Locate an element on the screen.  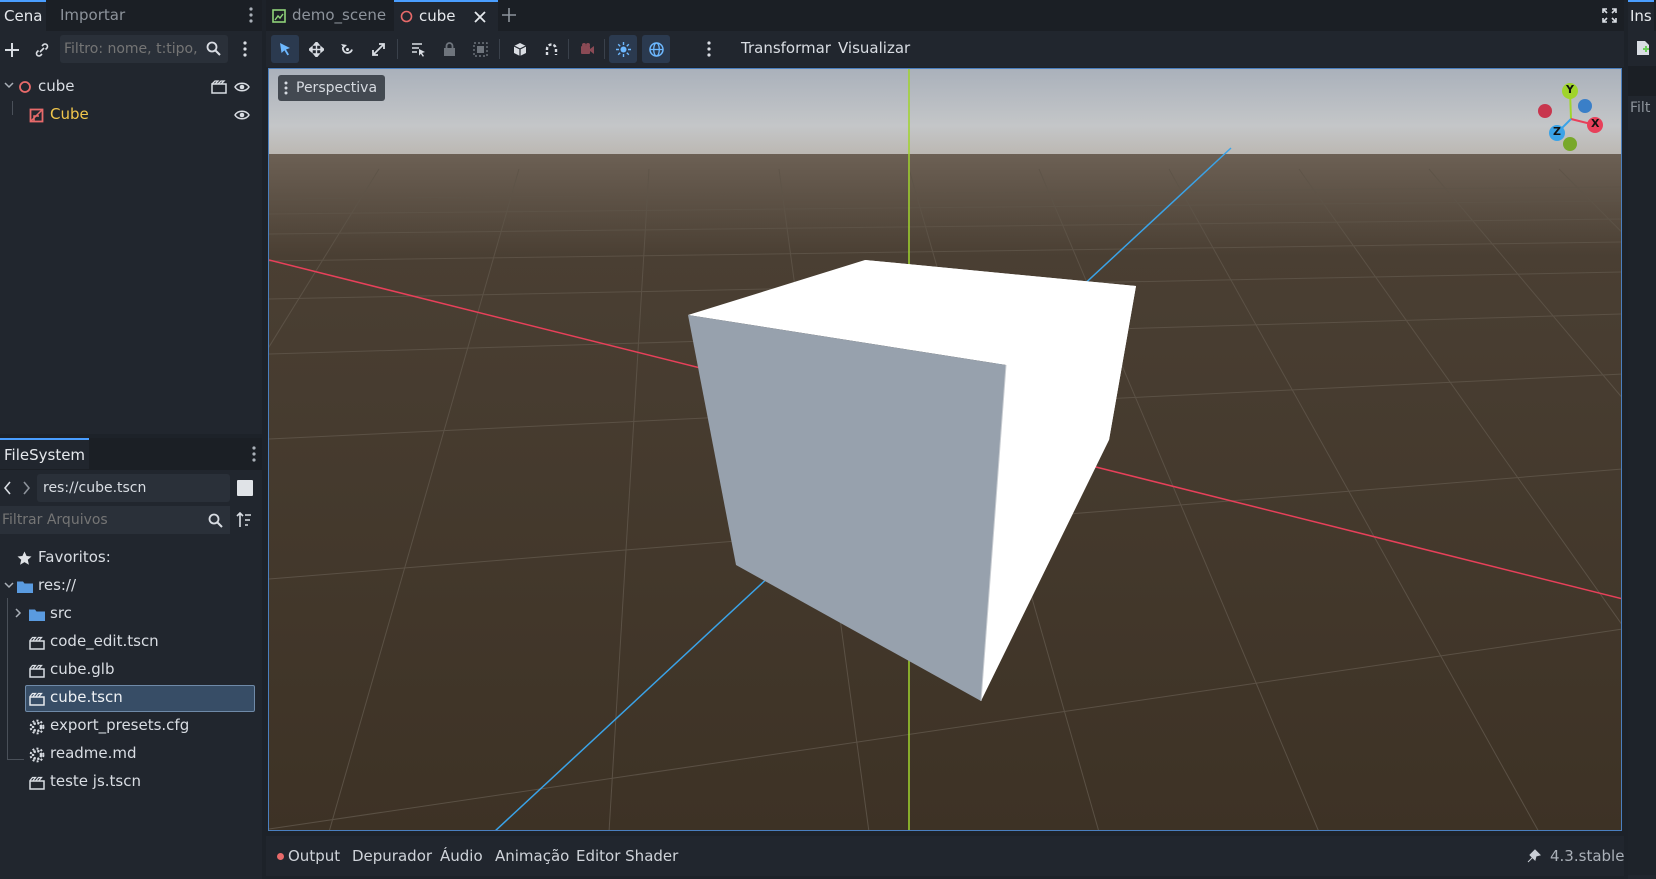
lock-icon is located at coordinates (449, 49).